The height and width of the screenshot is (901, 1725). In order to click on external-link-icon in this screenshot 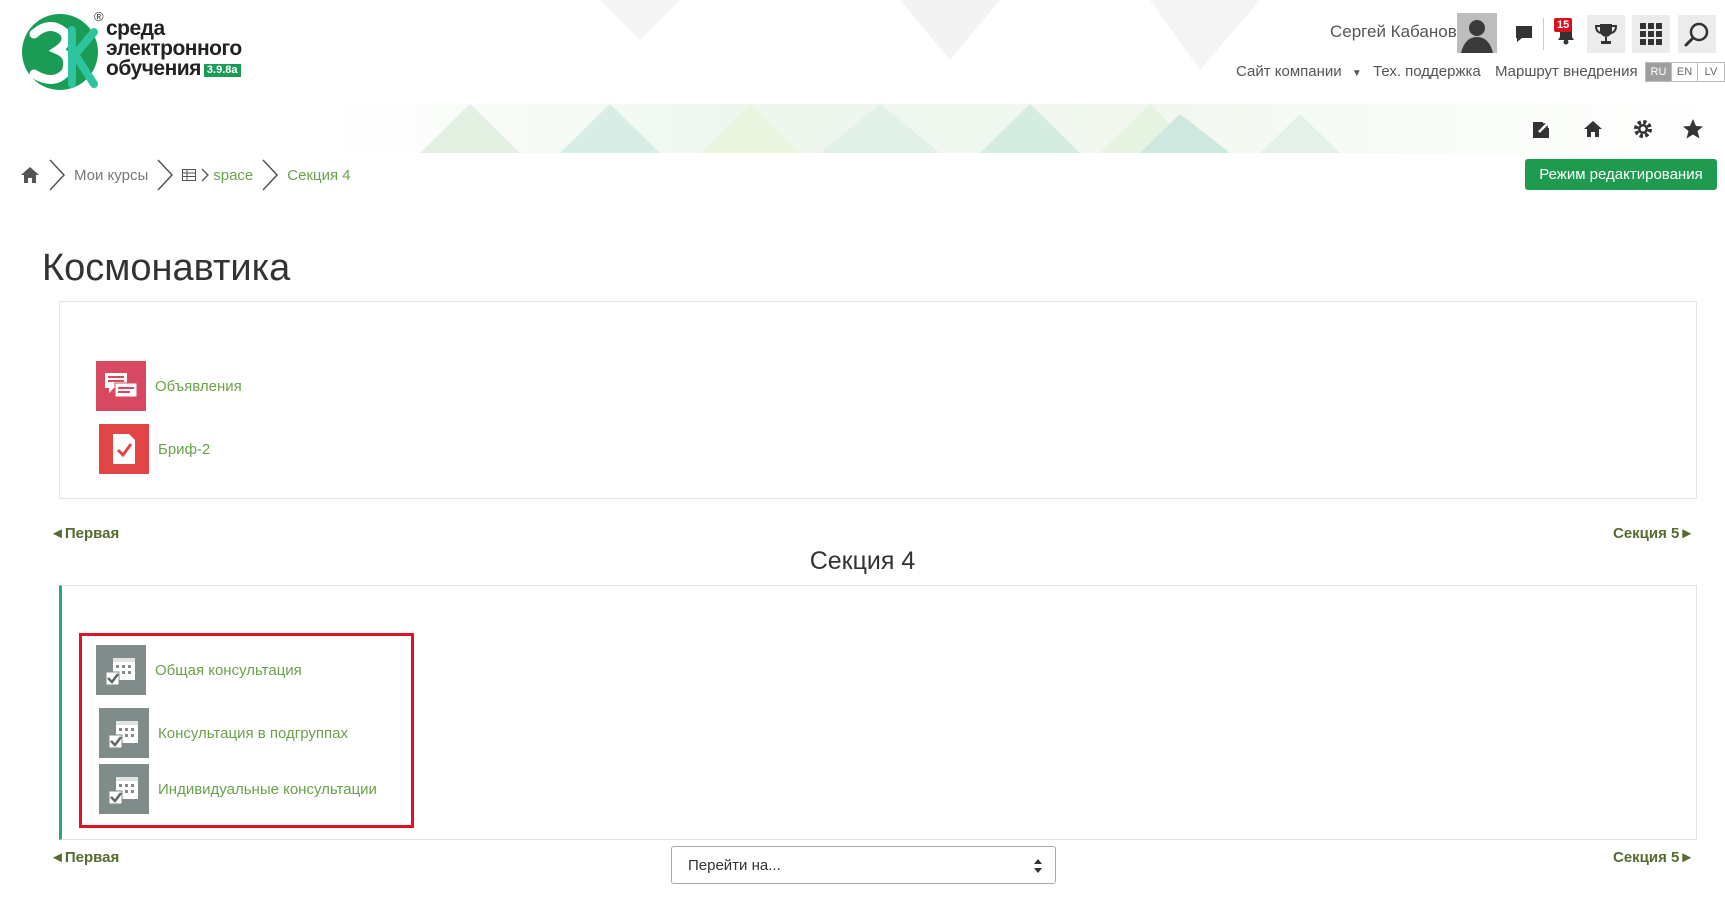, I will do `click(1542, 129)`.